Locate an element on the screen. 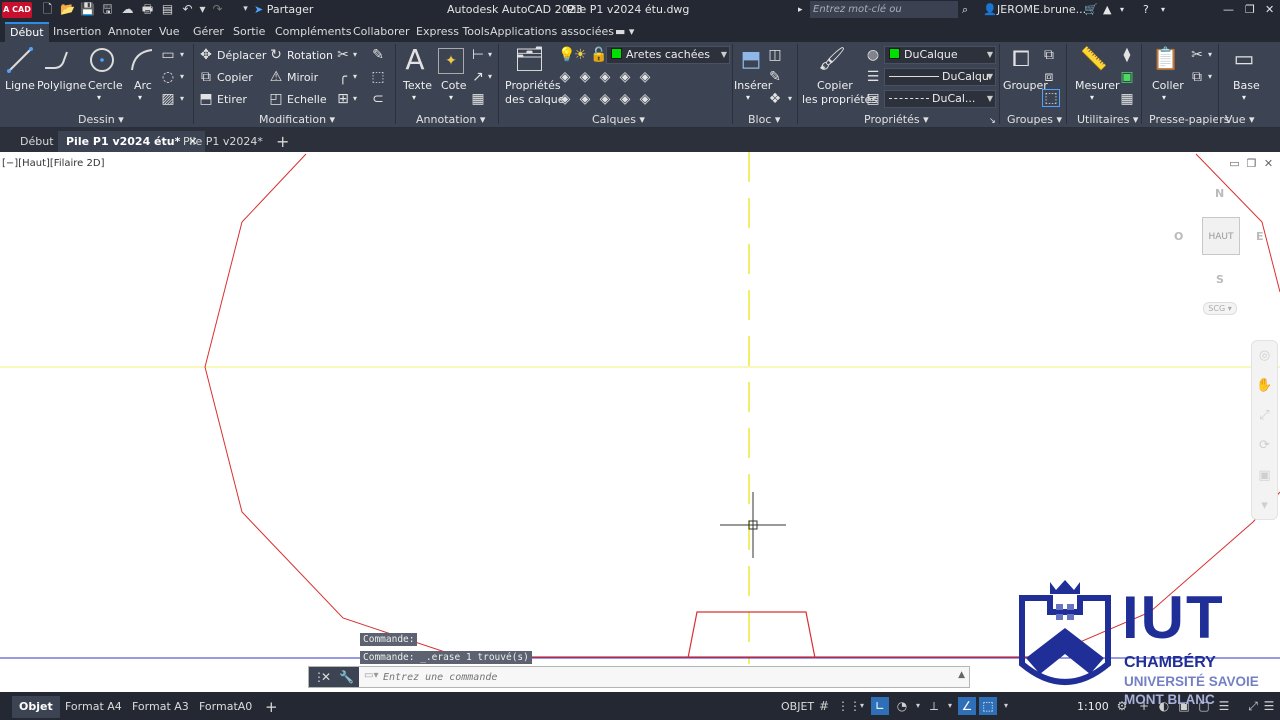  utility-2-icon: ▣ is located at coordinates (1127, 77).